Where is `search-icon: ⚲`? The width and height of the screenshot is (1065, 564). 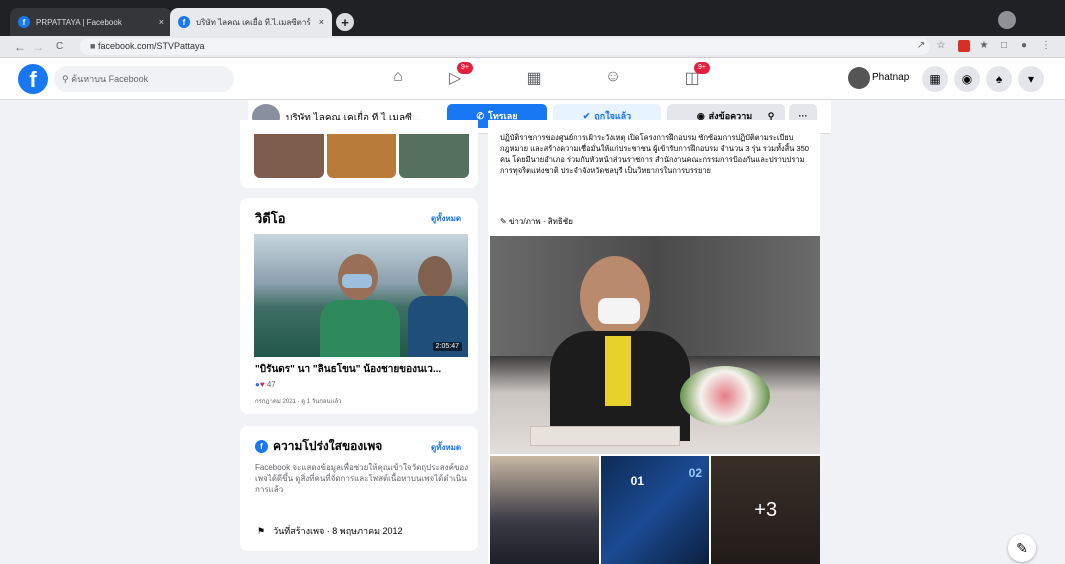
search-icon: ⚲ is located at coordinates (65, 79).